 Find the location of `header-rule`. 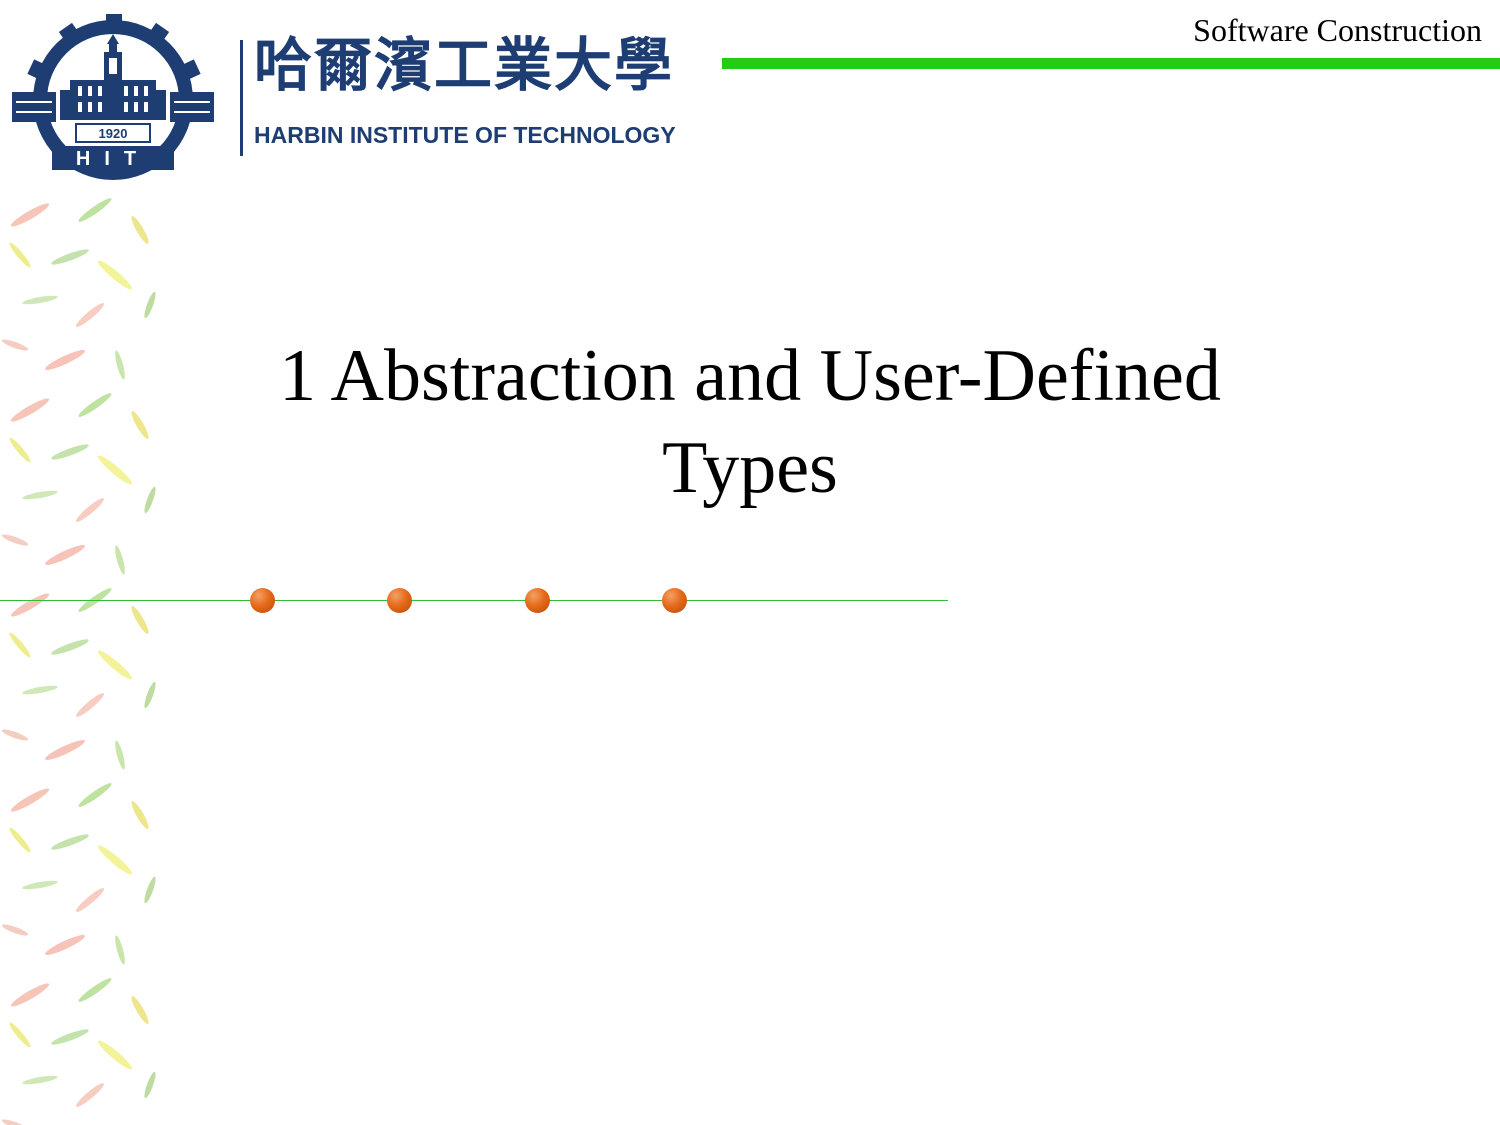

header-rule is located at coordinates (1111, 63).